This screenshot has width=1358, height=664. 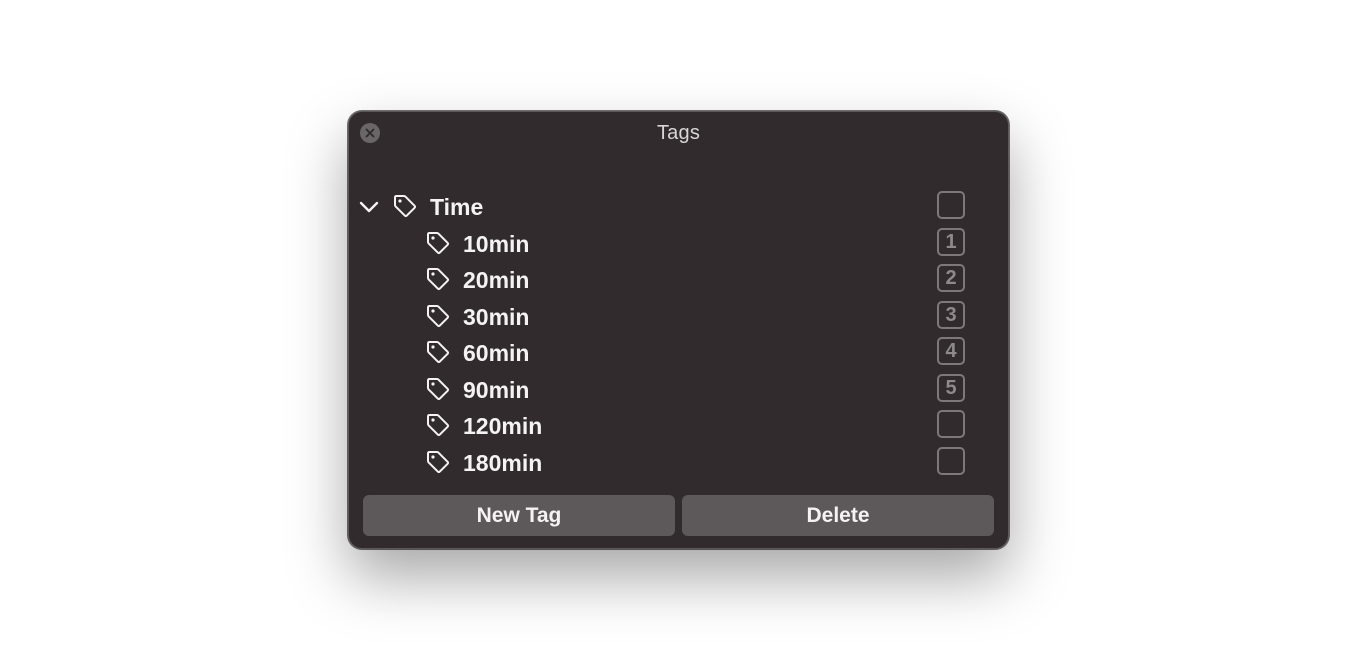 What do you see at coordinates (678, 515) in the screenshot?
I see `button-bar: New Tag Delete` at bounding box center [678, 515].